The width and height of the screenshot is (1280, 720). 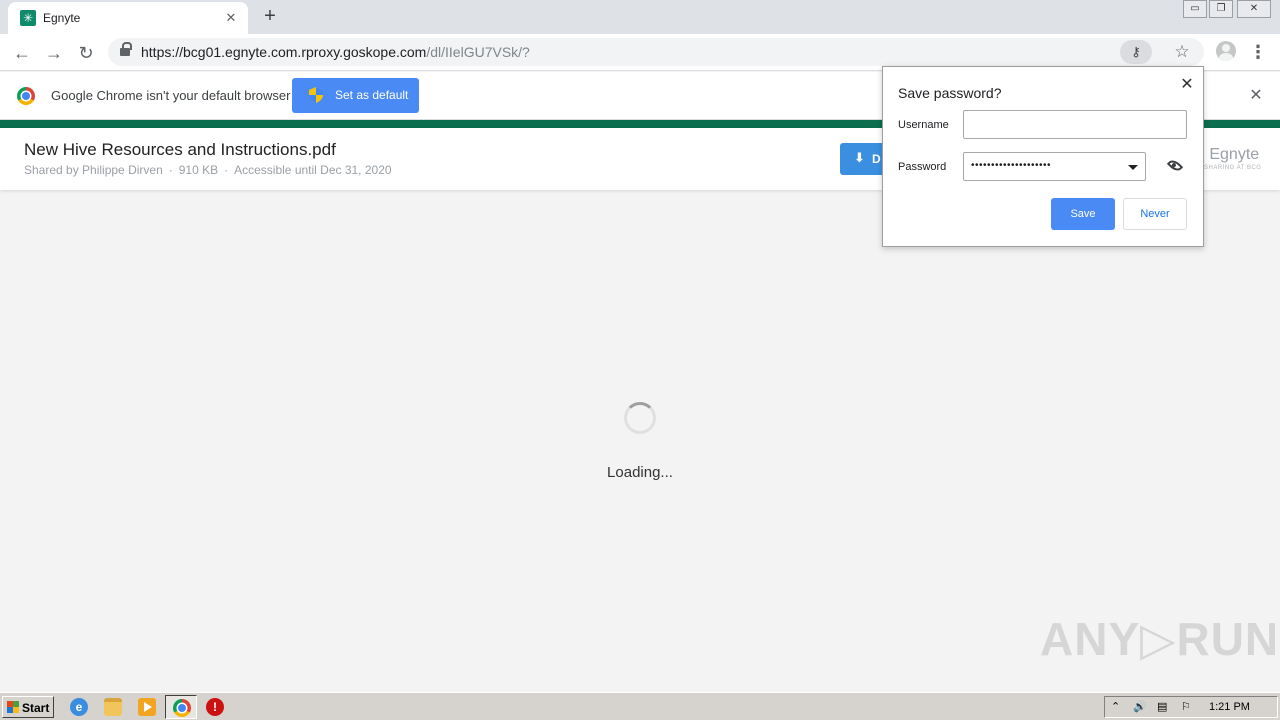 What do you see at coordinates (62, 18) in the screenshot?
I see `tab-title: Egnyte` at bounding box center [62, 18].